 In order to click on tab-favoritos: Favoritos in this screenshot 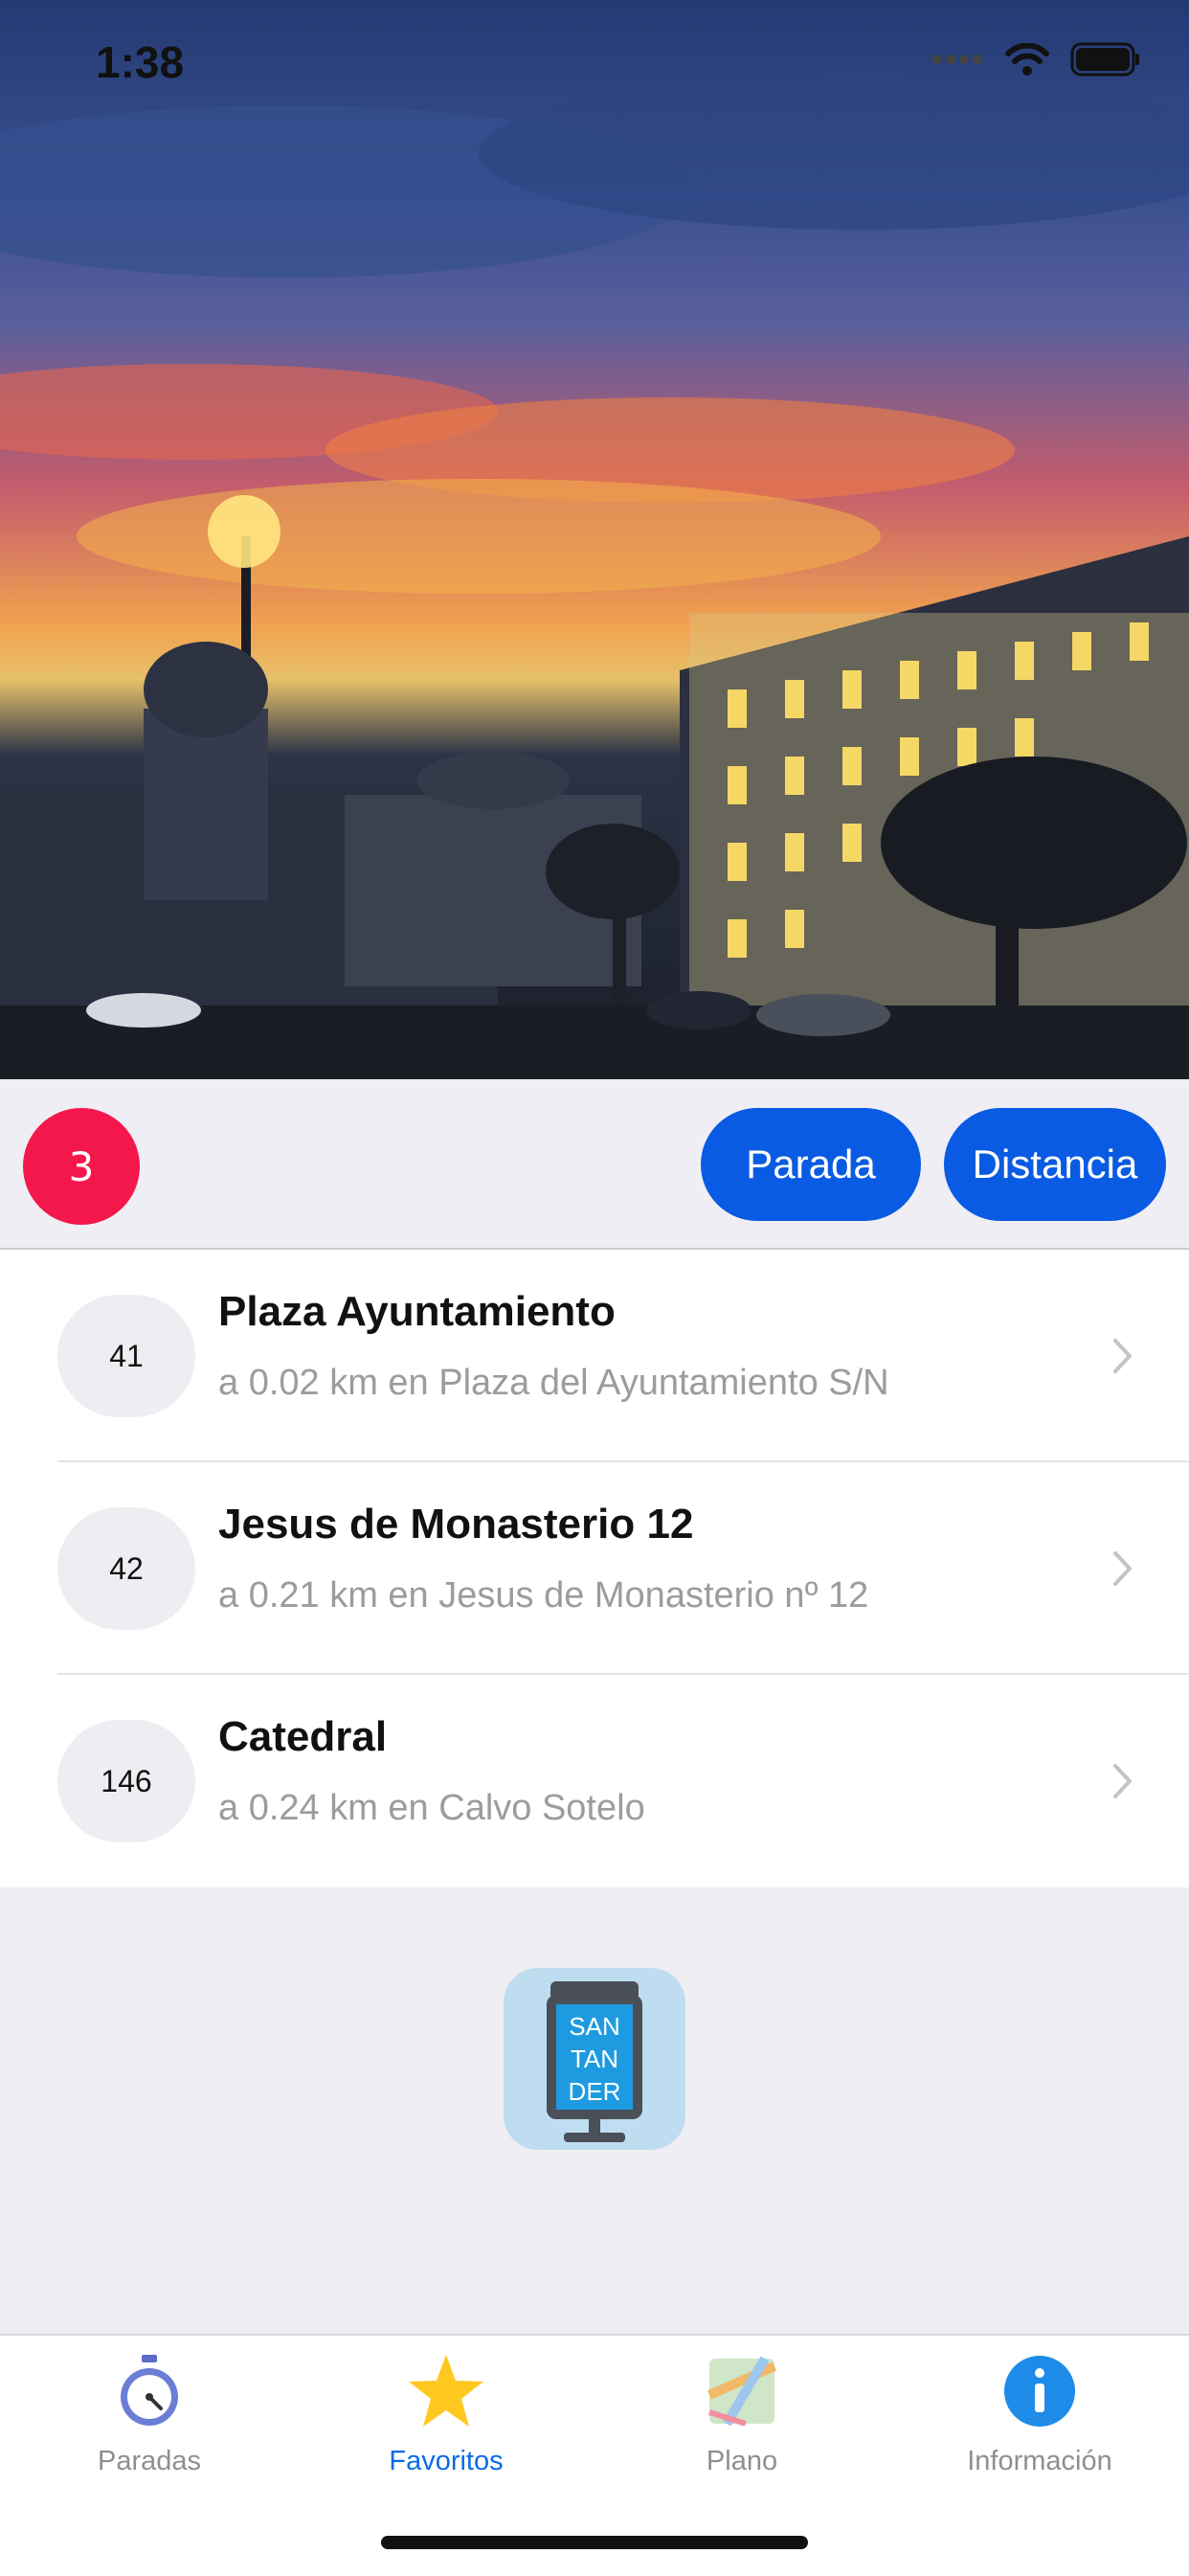, I will do `click(446, 2412)`.